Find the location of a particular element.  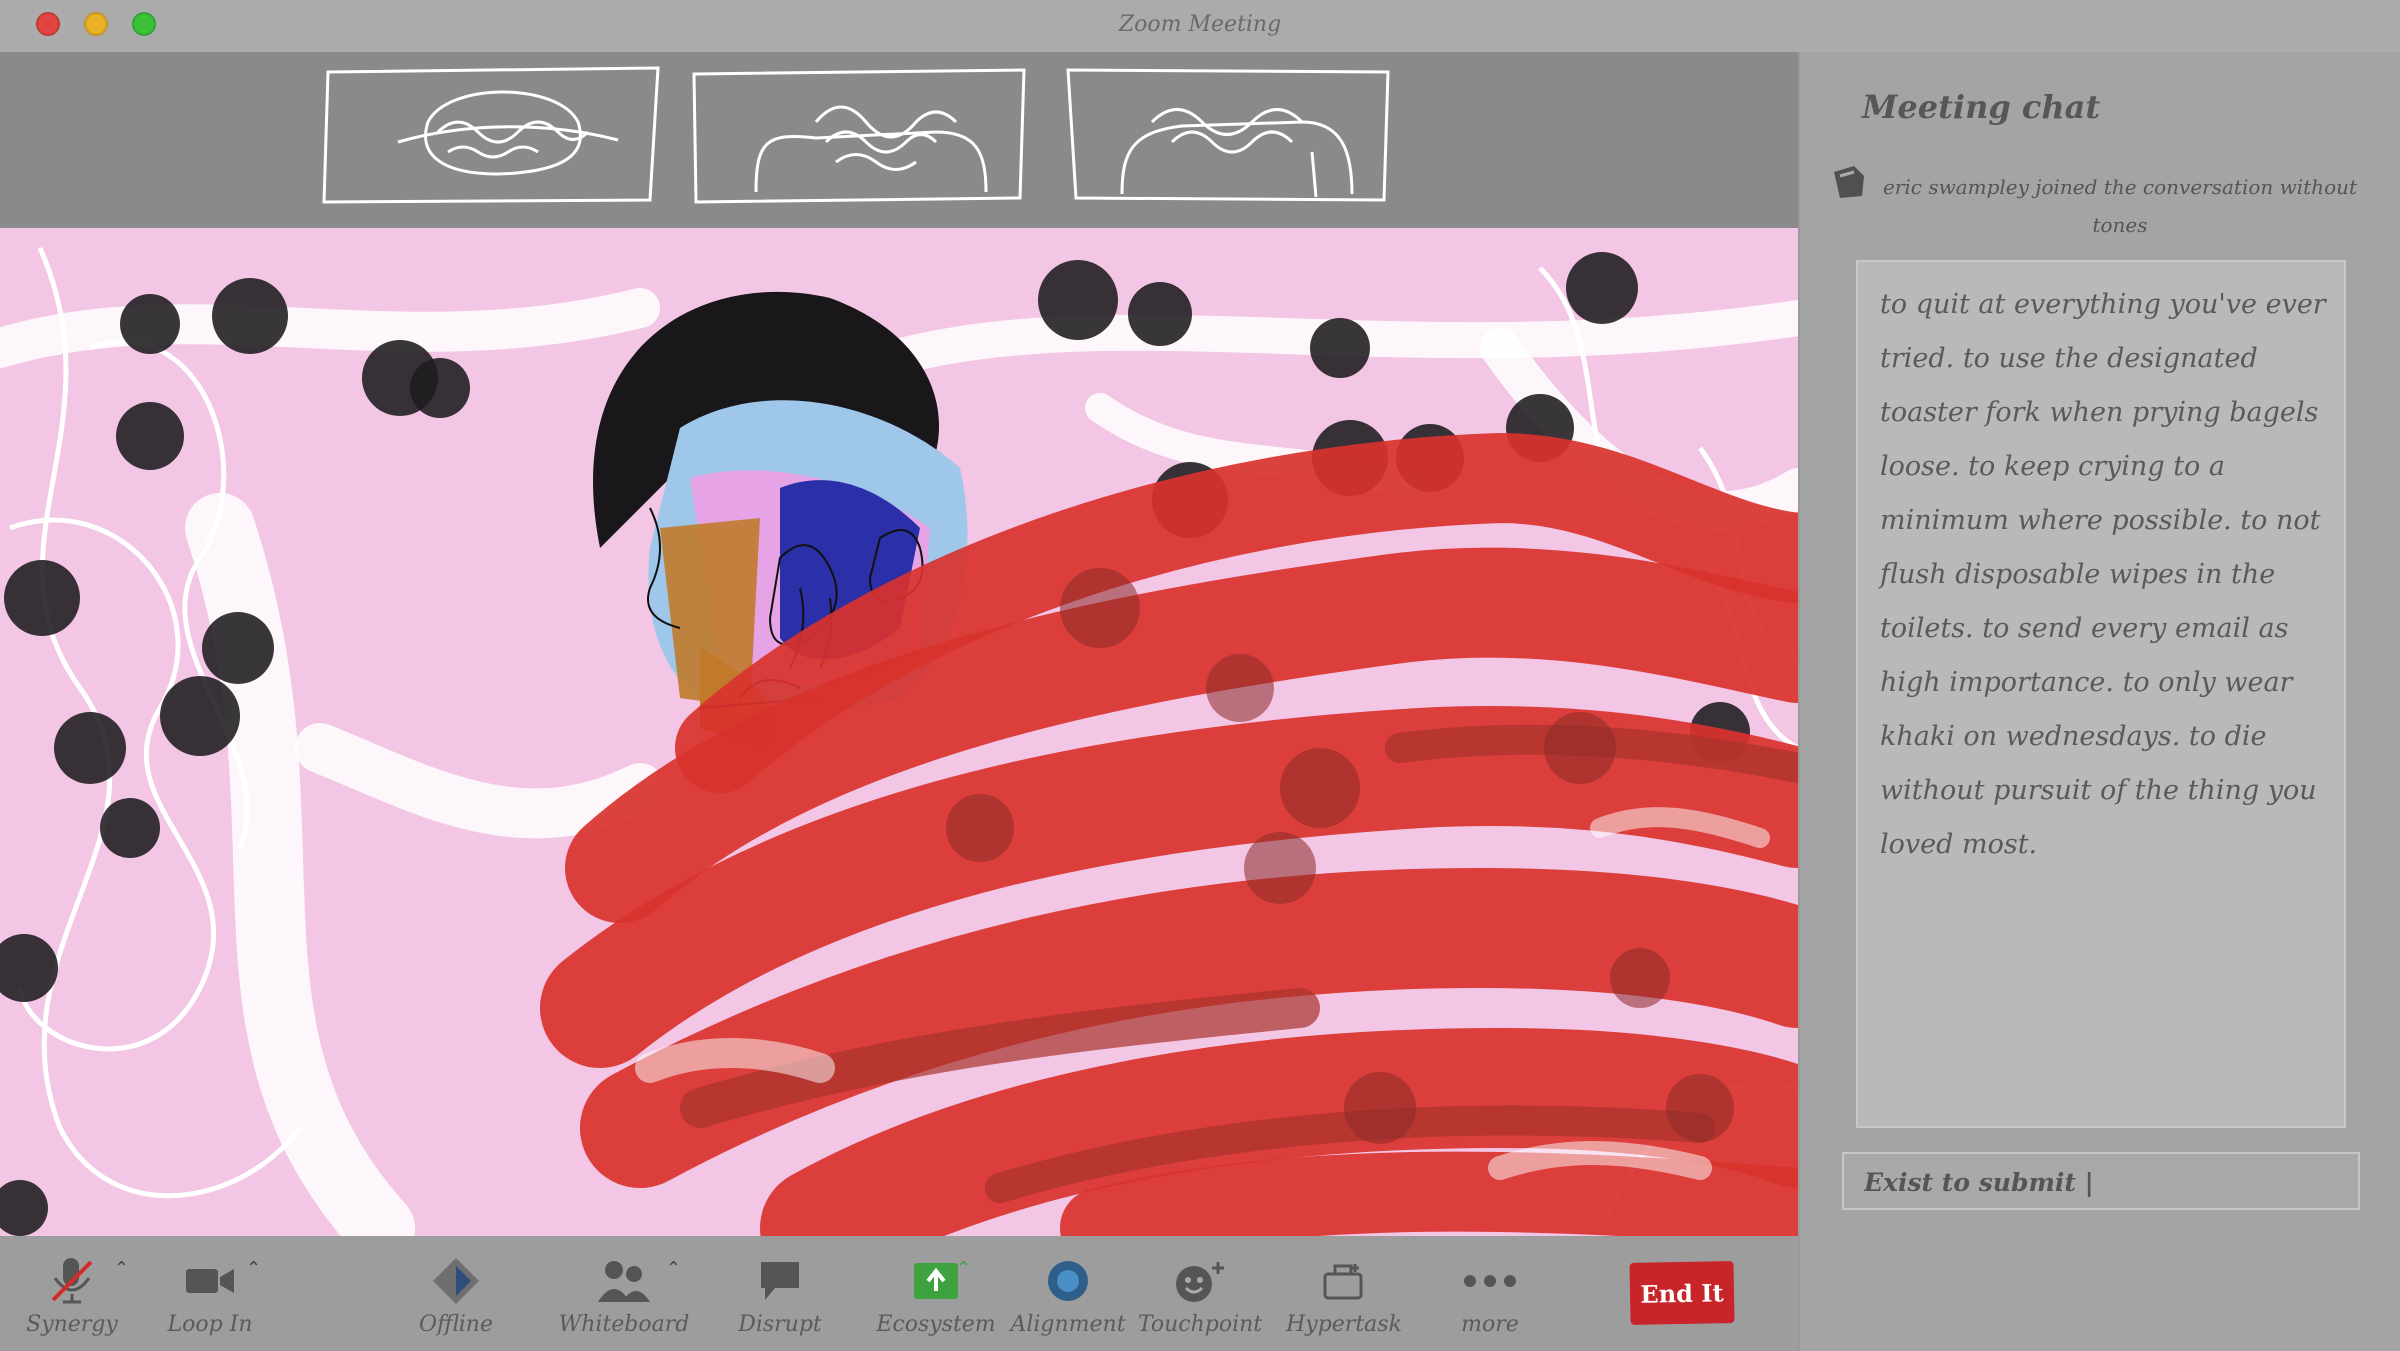

participant-thumbnails is located at coordinates (899, 140).